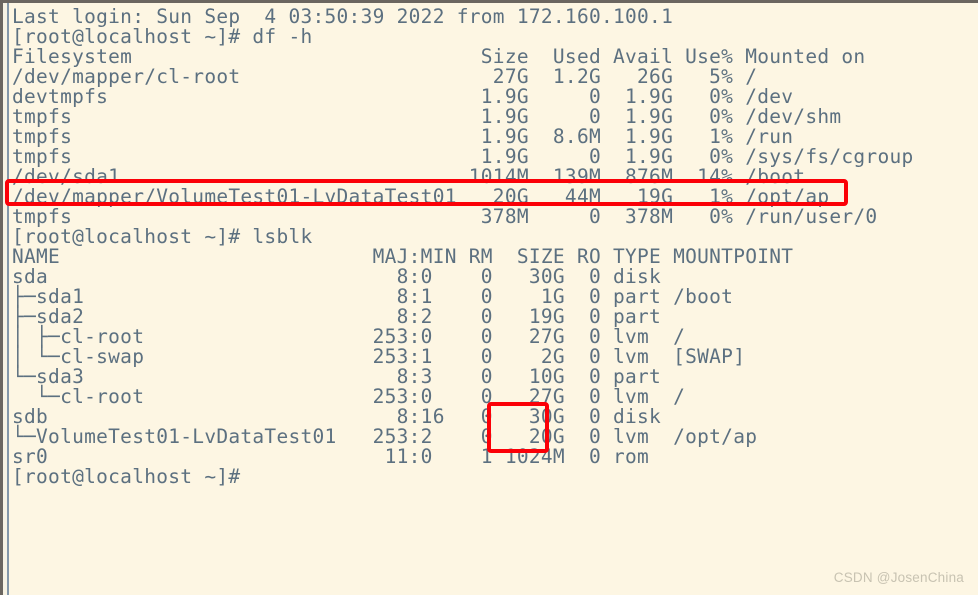 The image size is (978, 595). I want to click on terminal-line: devtmpfs 1.9G 0 1.9G 0% /dev, so click(403, 96).